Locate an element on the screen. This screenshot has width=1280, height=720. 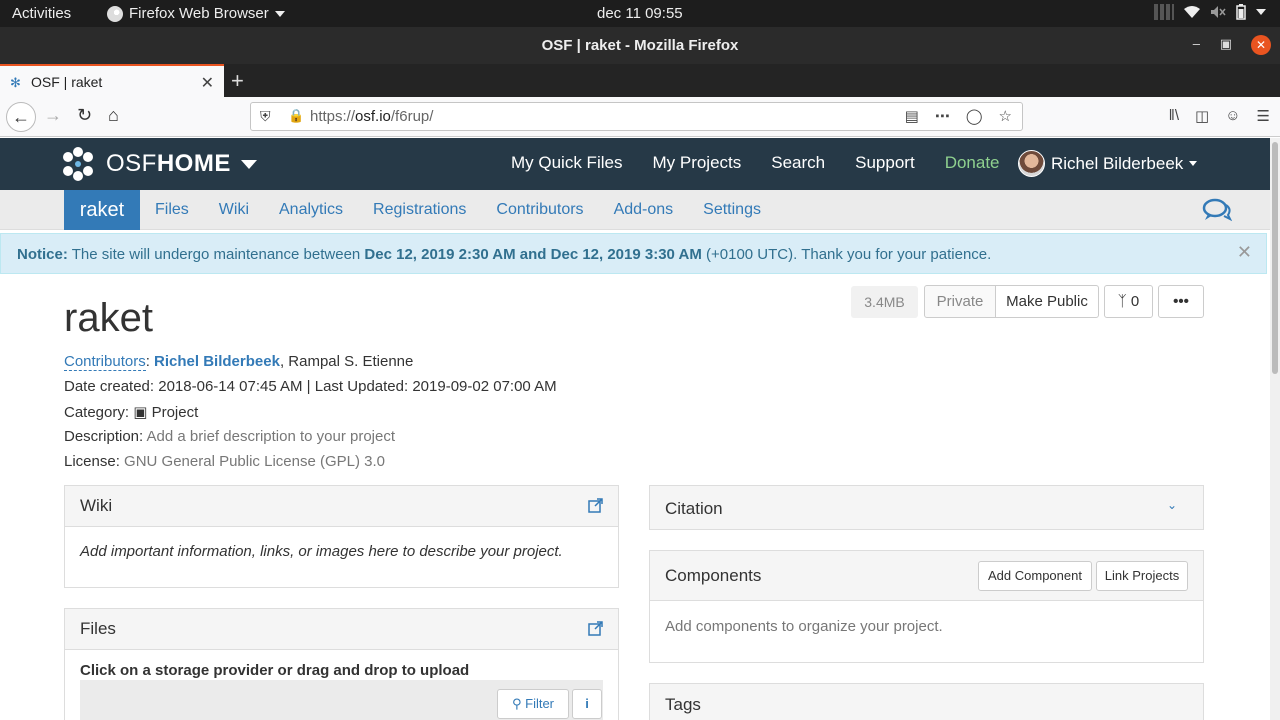
account-icon: ☺ is located at coordinates (1232, 116).